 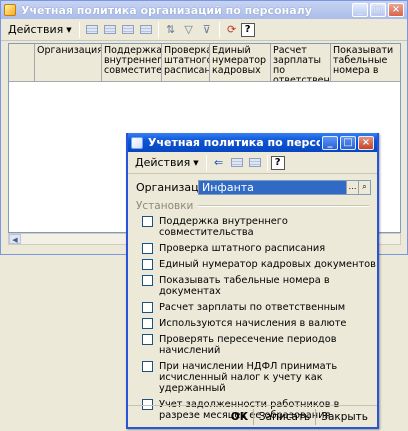 I want to click on go-to-icon: ⇐, so click(x=219, y=163).